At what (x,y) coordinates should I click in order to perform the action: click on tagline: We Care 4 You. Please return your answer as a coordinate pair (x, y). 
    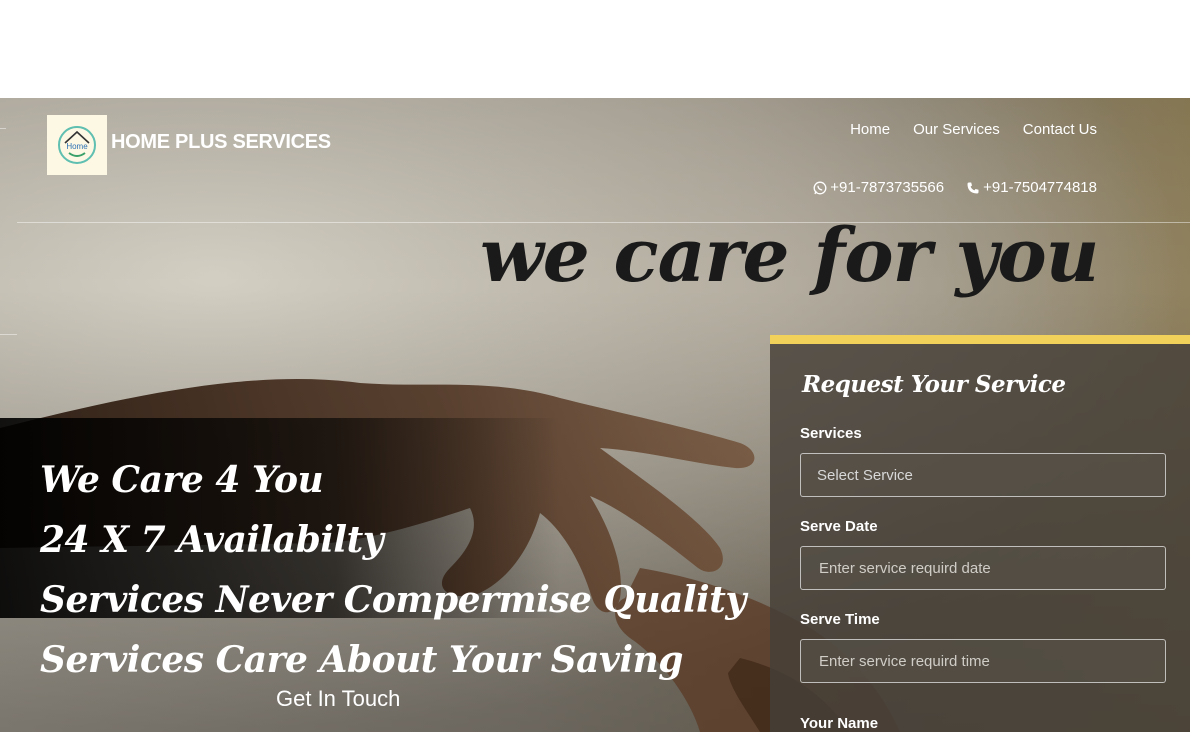
    Looking at the image, I should click on (182, 480).